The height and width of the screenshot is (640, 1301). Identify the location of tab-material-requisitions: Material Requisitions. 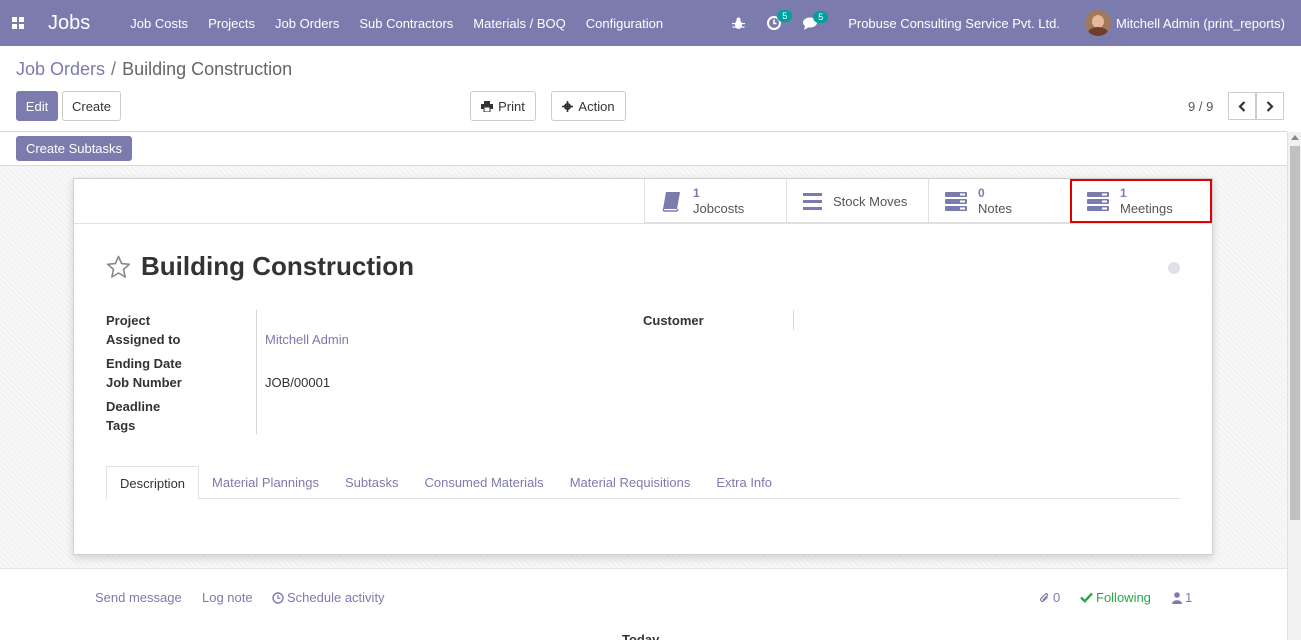
(630, 482).